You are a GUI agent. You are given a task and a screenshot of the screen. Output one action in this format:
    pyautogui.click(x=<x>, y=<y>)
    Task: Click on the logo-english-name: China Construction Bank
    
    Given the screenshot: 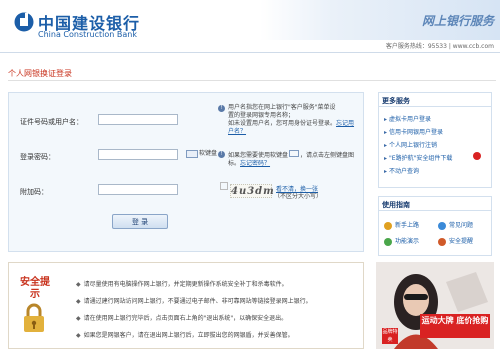 What is the action you would take?
    pyautogui.click(x=87, y=34)
    